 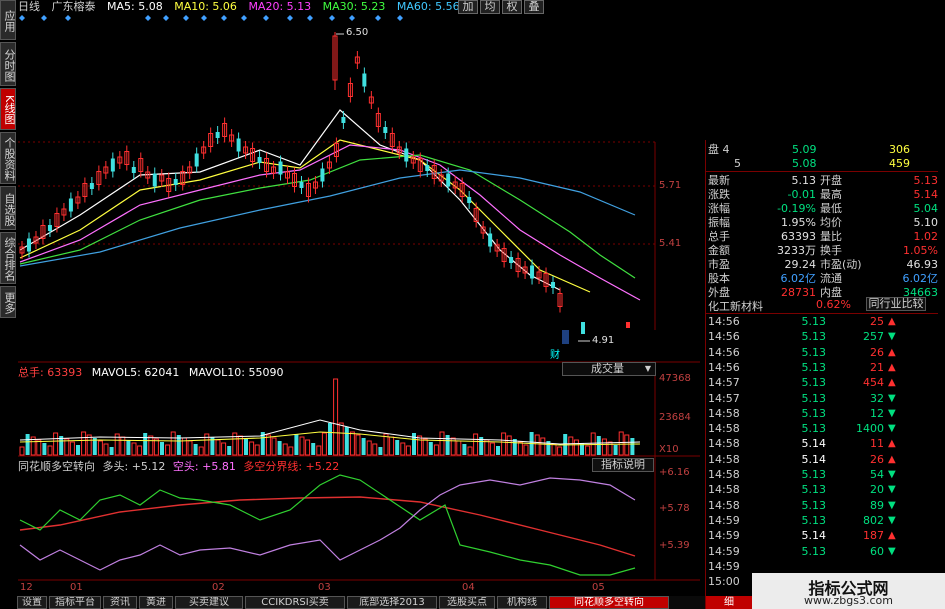 I want to click on industry-name: 化工新材料, so click(x=735, y=306).